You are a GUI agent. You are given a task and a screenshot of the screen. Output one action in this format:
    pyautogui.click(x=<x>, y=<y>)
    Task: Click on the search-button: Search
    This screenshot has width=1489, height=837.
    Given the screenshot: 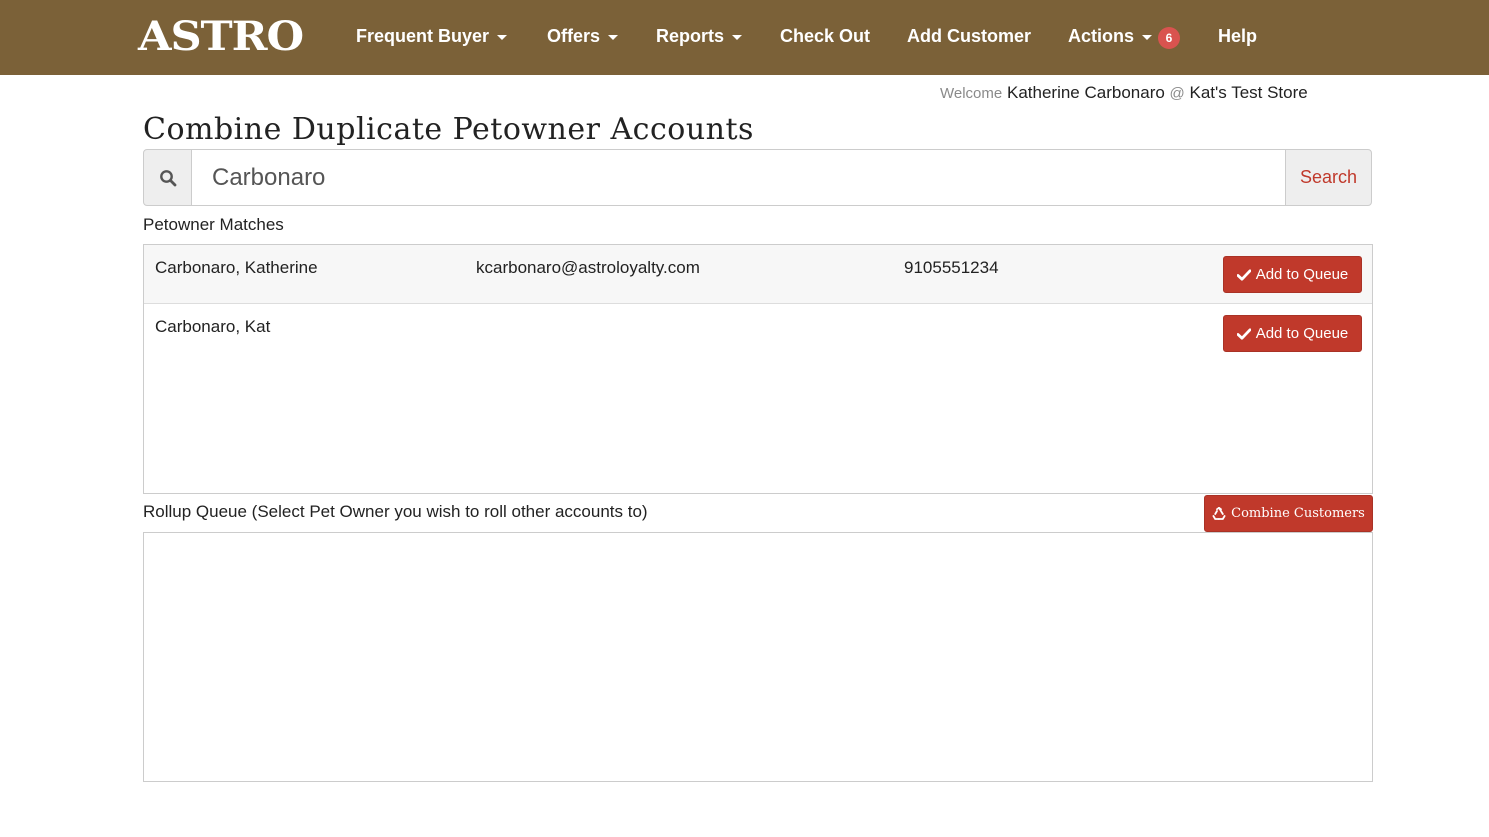 What is the action you would take?
    pyautogui.click(x=1328, y=177)
    